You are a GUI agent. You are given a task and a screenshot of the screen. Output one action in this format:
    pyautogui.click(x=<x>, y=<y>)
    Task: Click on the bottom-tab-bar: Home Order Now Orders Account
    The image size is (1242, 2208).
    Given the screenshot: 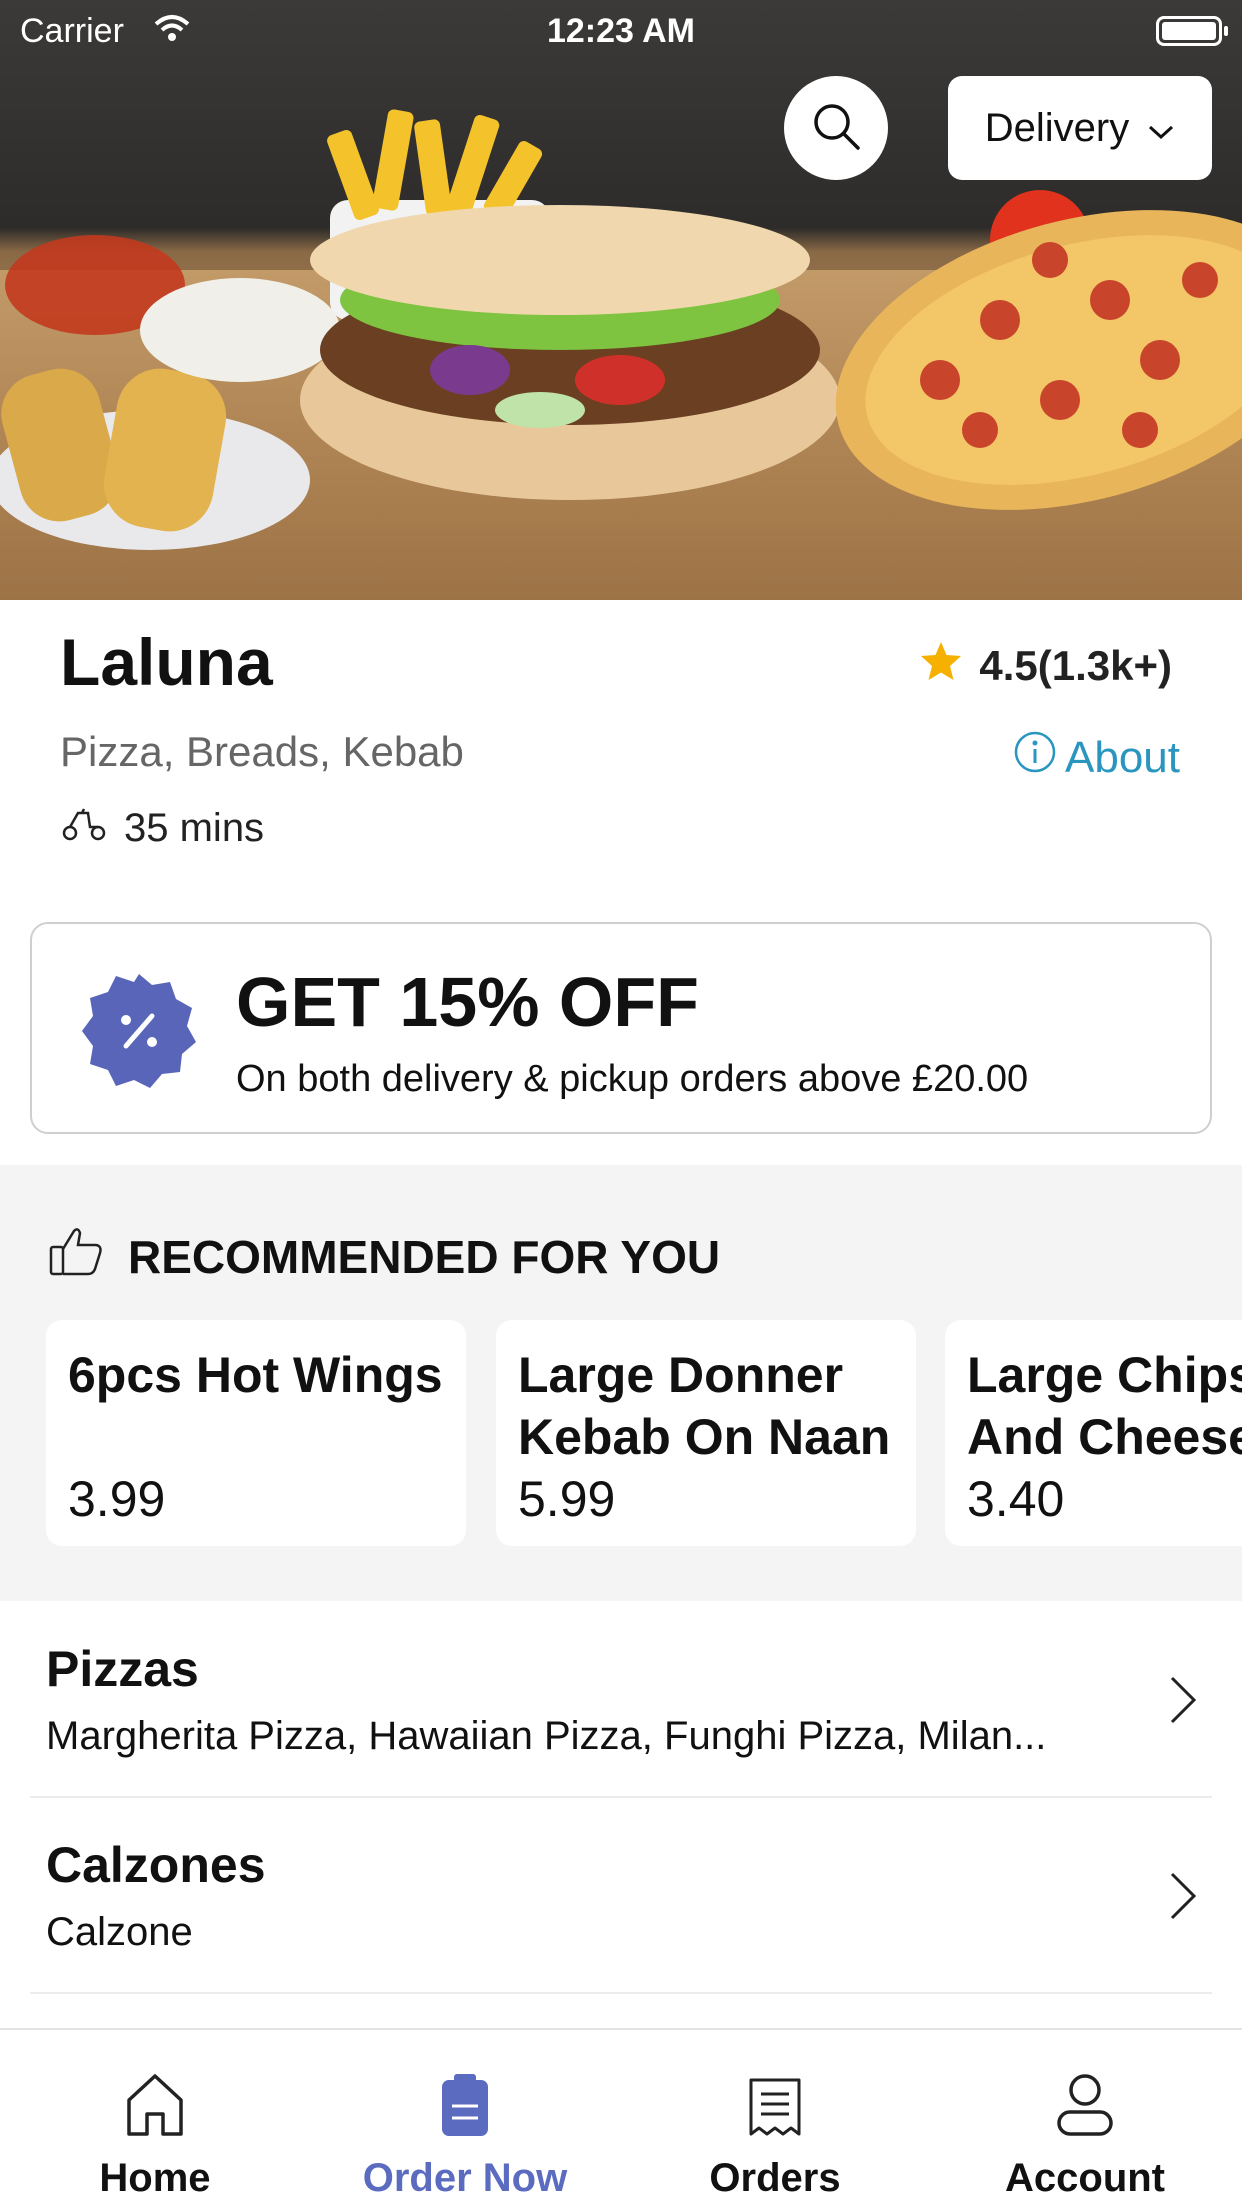 What is the action you would take?
    pyautogui.click(x=621, y=2118)
    